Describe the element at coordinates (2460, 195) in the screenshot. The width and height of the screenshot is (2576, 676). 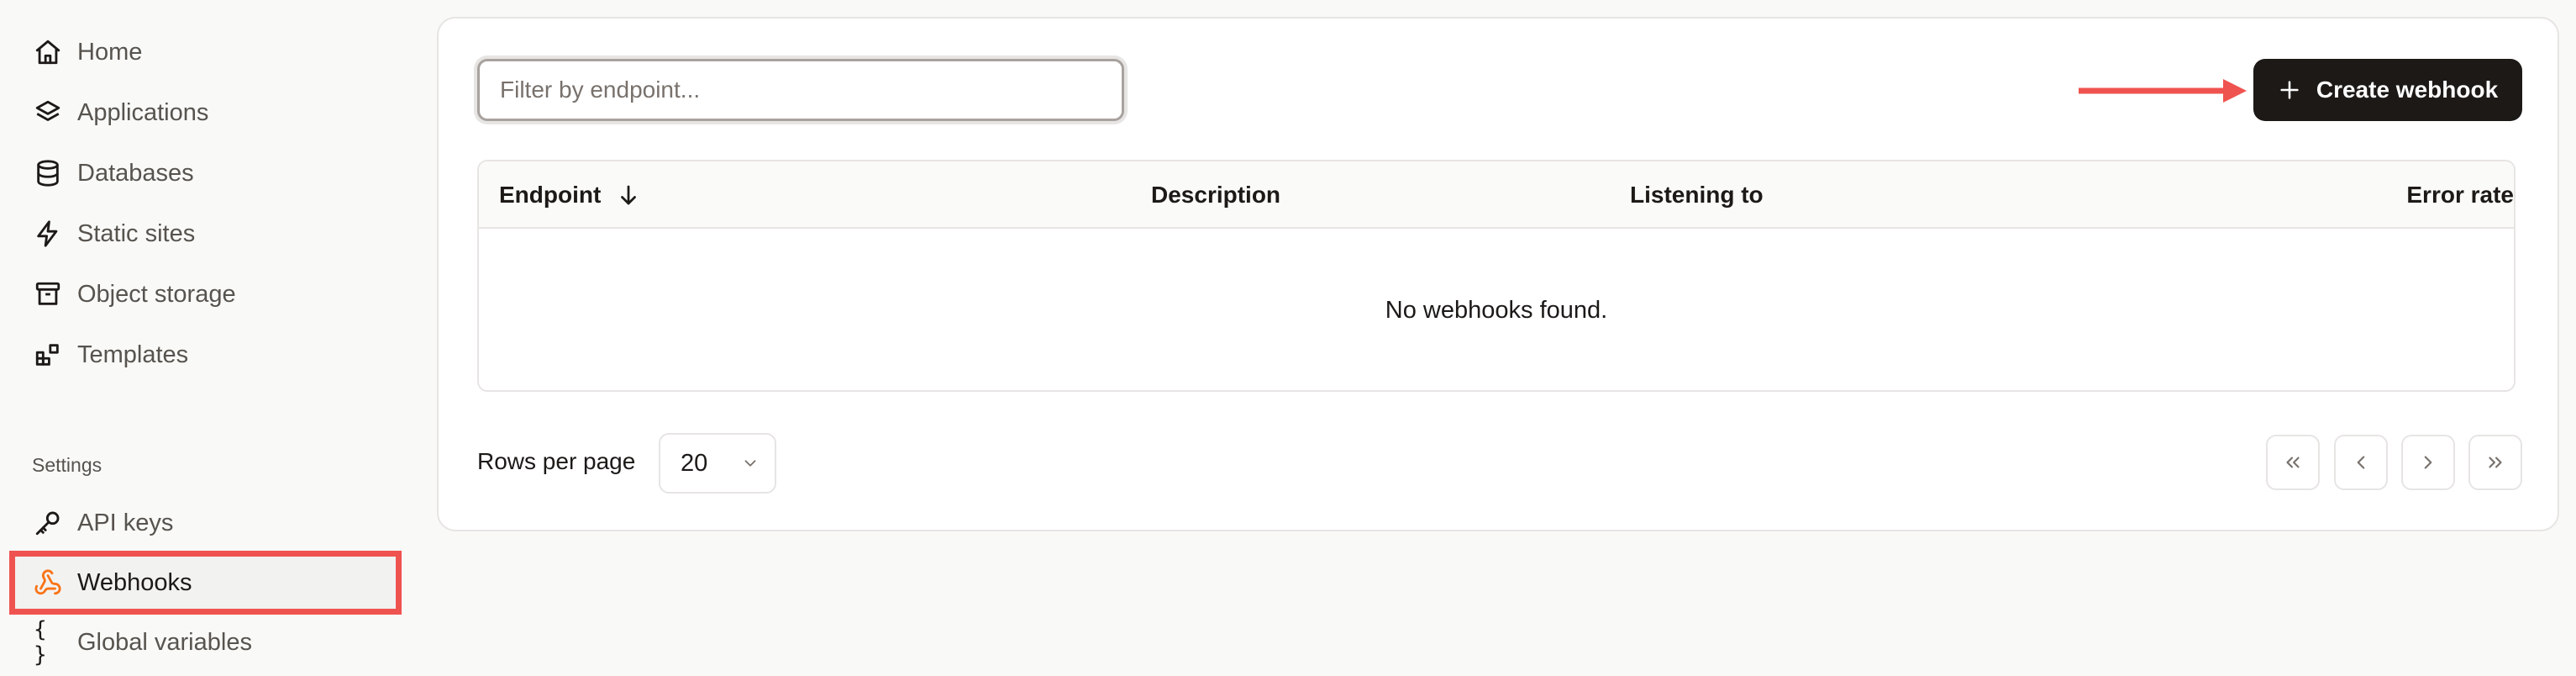
I see `column-header-error-rate: Error rate` at that location.